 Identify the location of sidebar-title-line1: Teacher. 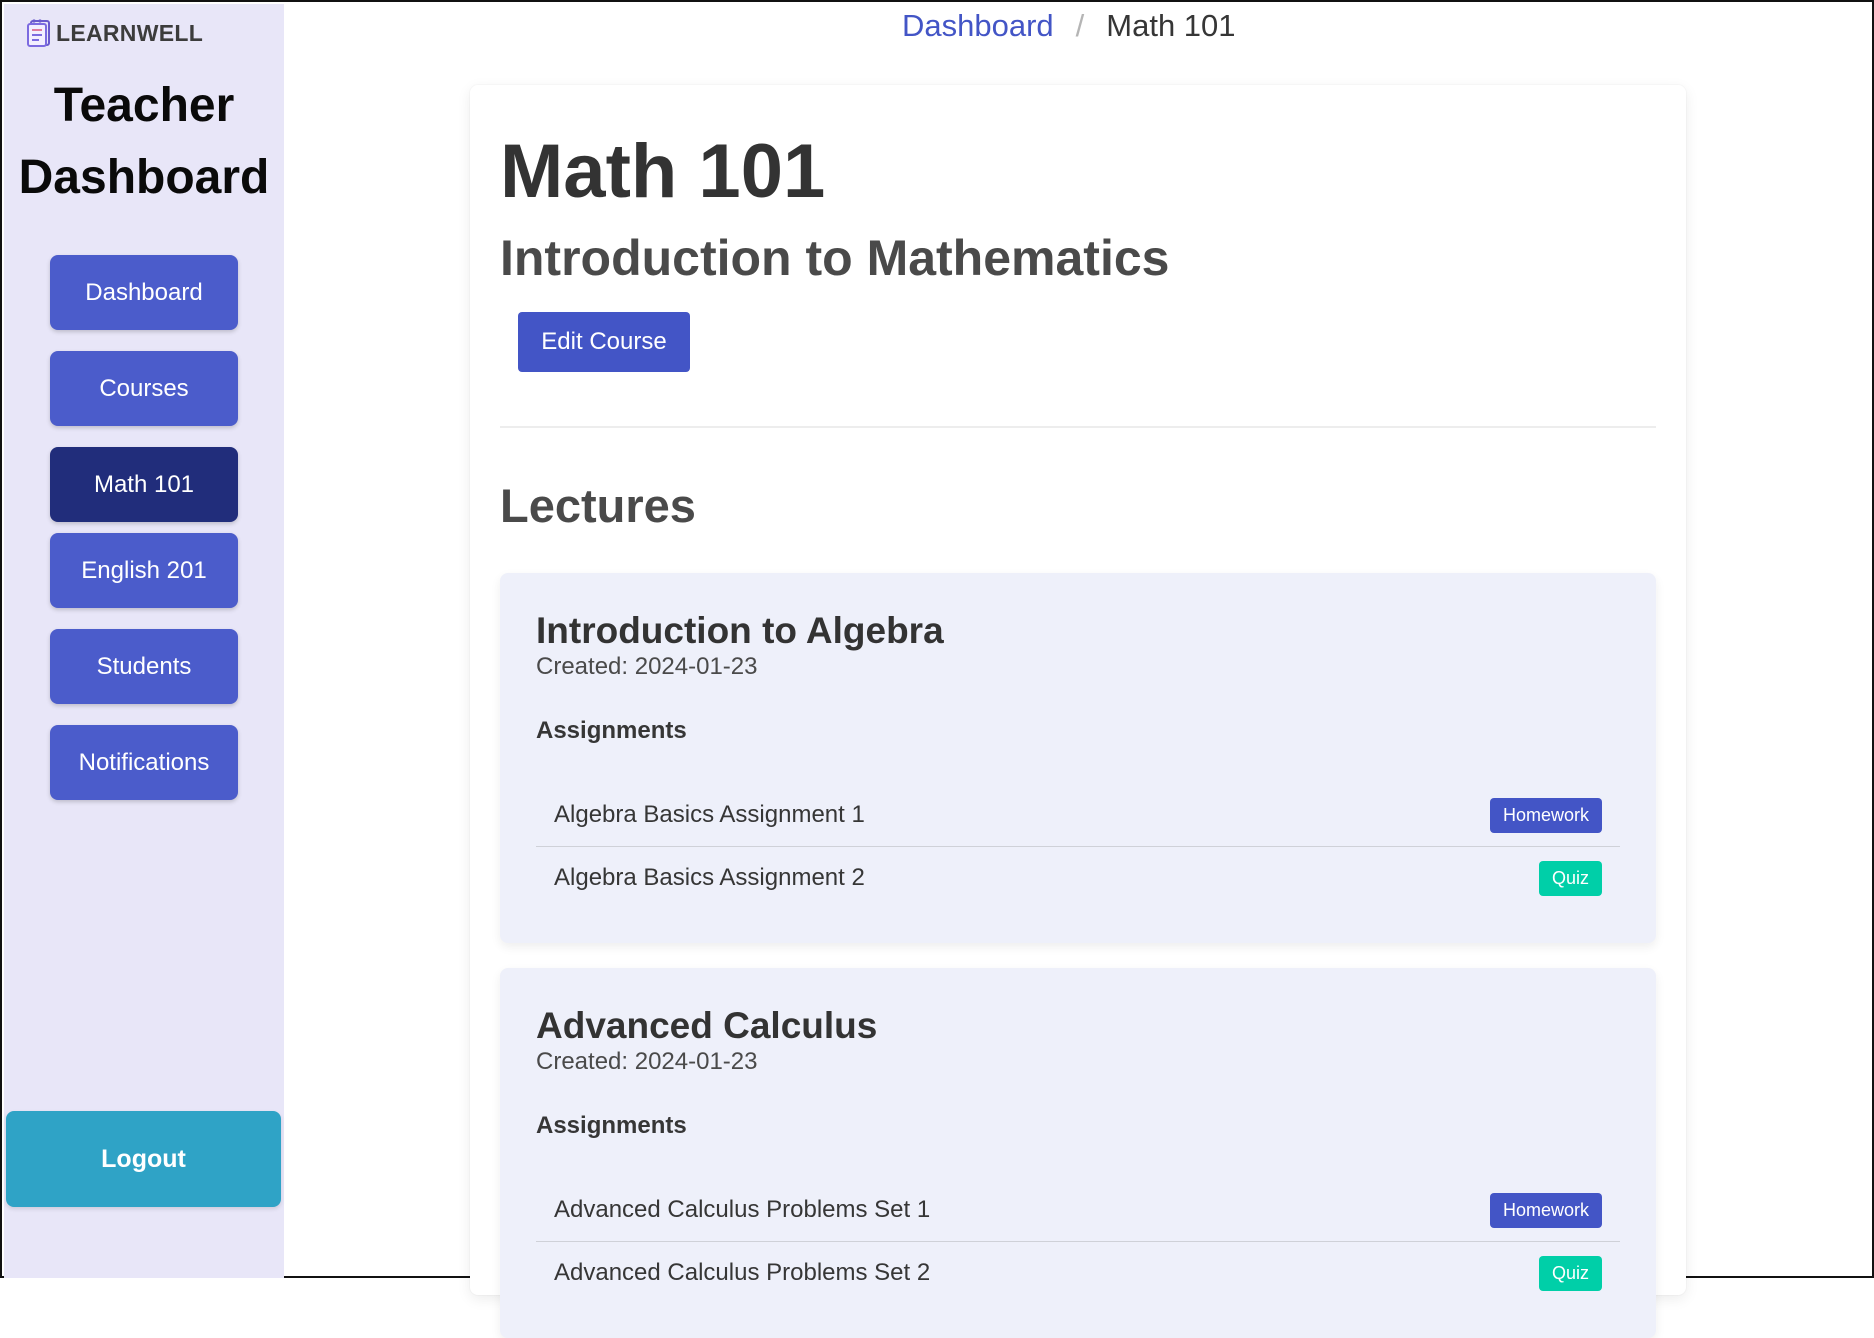
(144, 105).